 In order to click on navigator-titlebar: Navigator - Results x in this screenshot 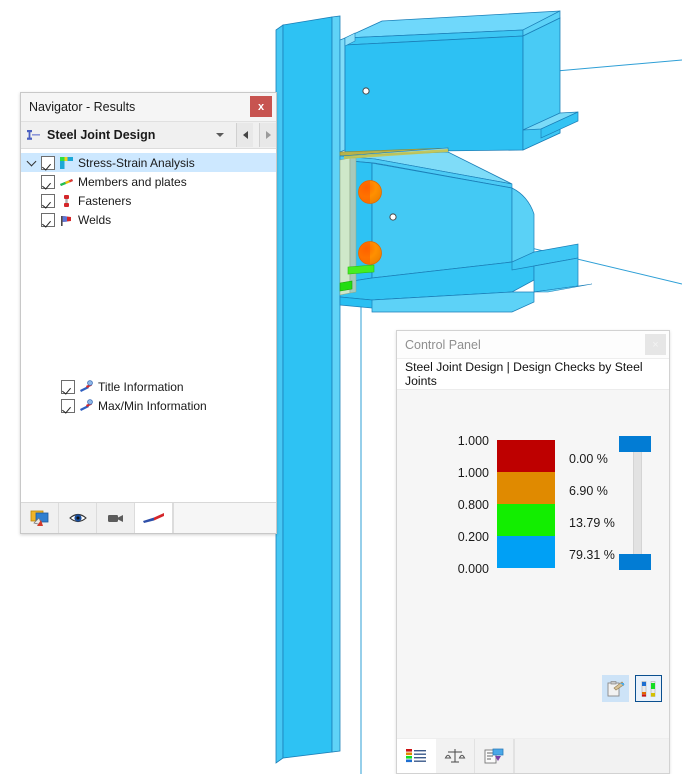, I will do `click(148, 107)`.